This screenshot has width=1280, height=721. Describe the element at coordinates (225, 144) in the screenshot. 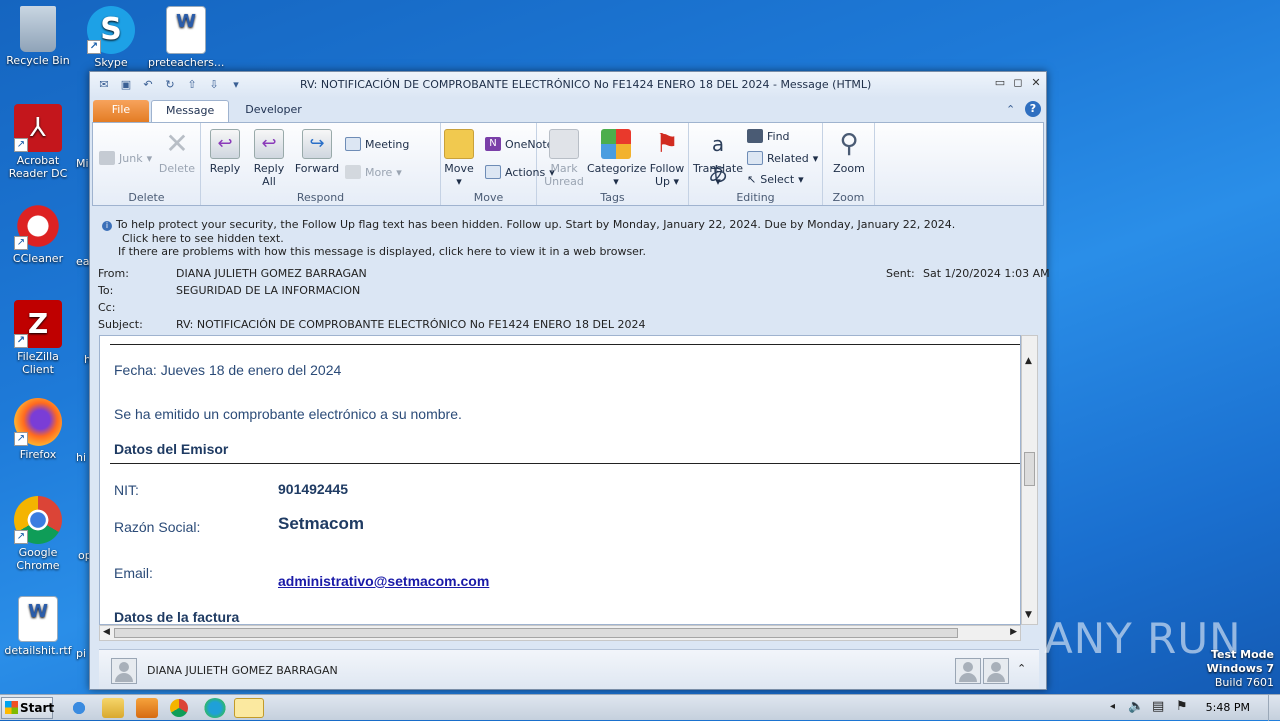

I see `reply-icon: ↩` at that location.